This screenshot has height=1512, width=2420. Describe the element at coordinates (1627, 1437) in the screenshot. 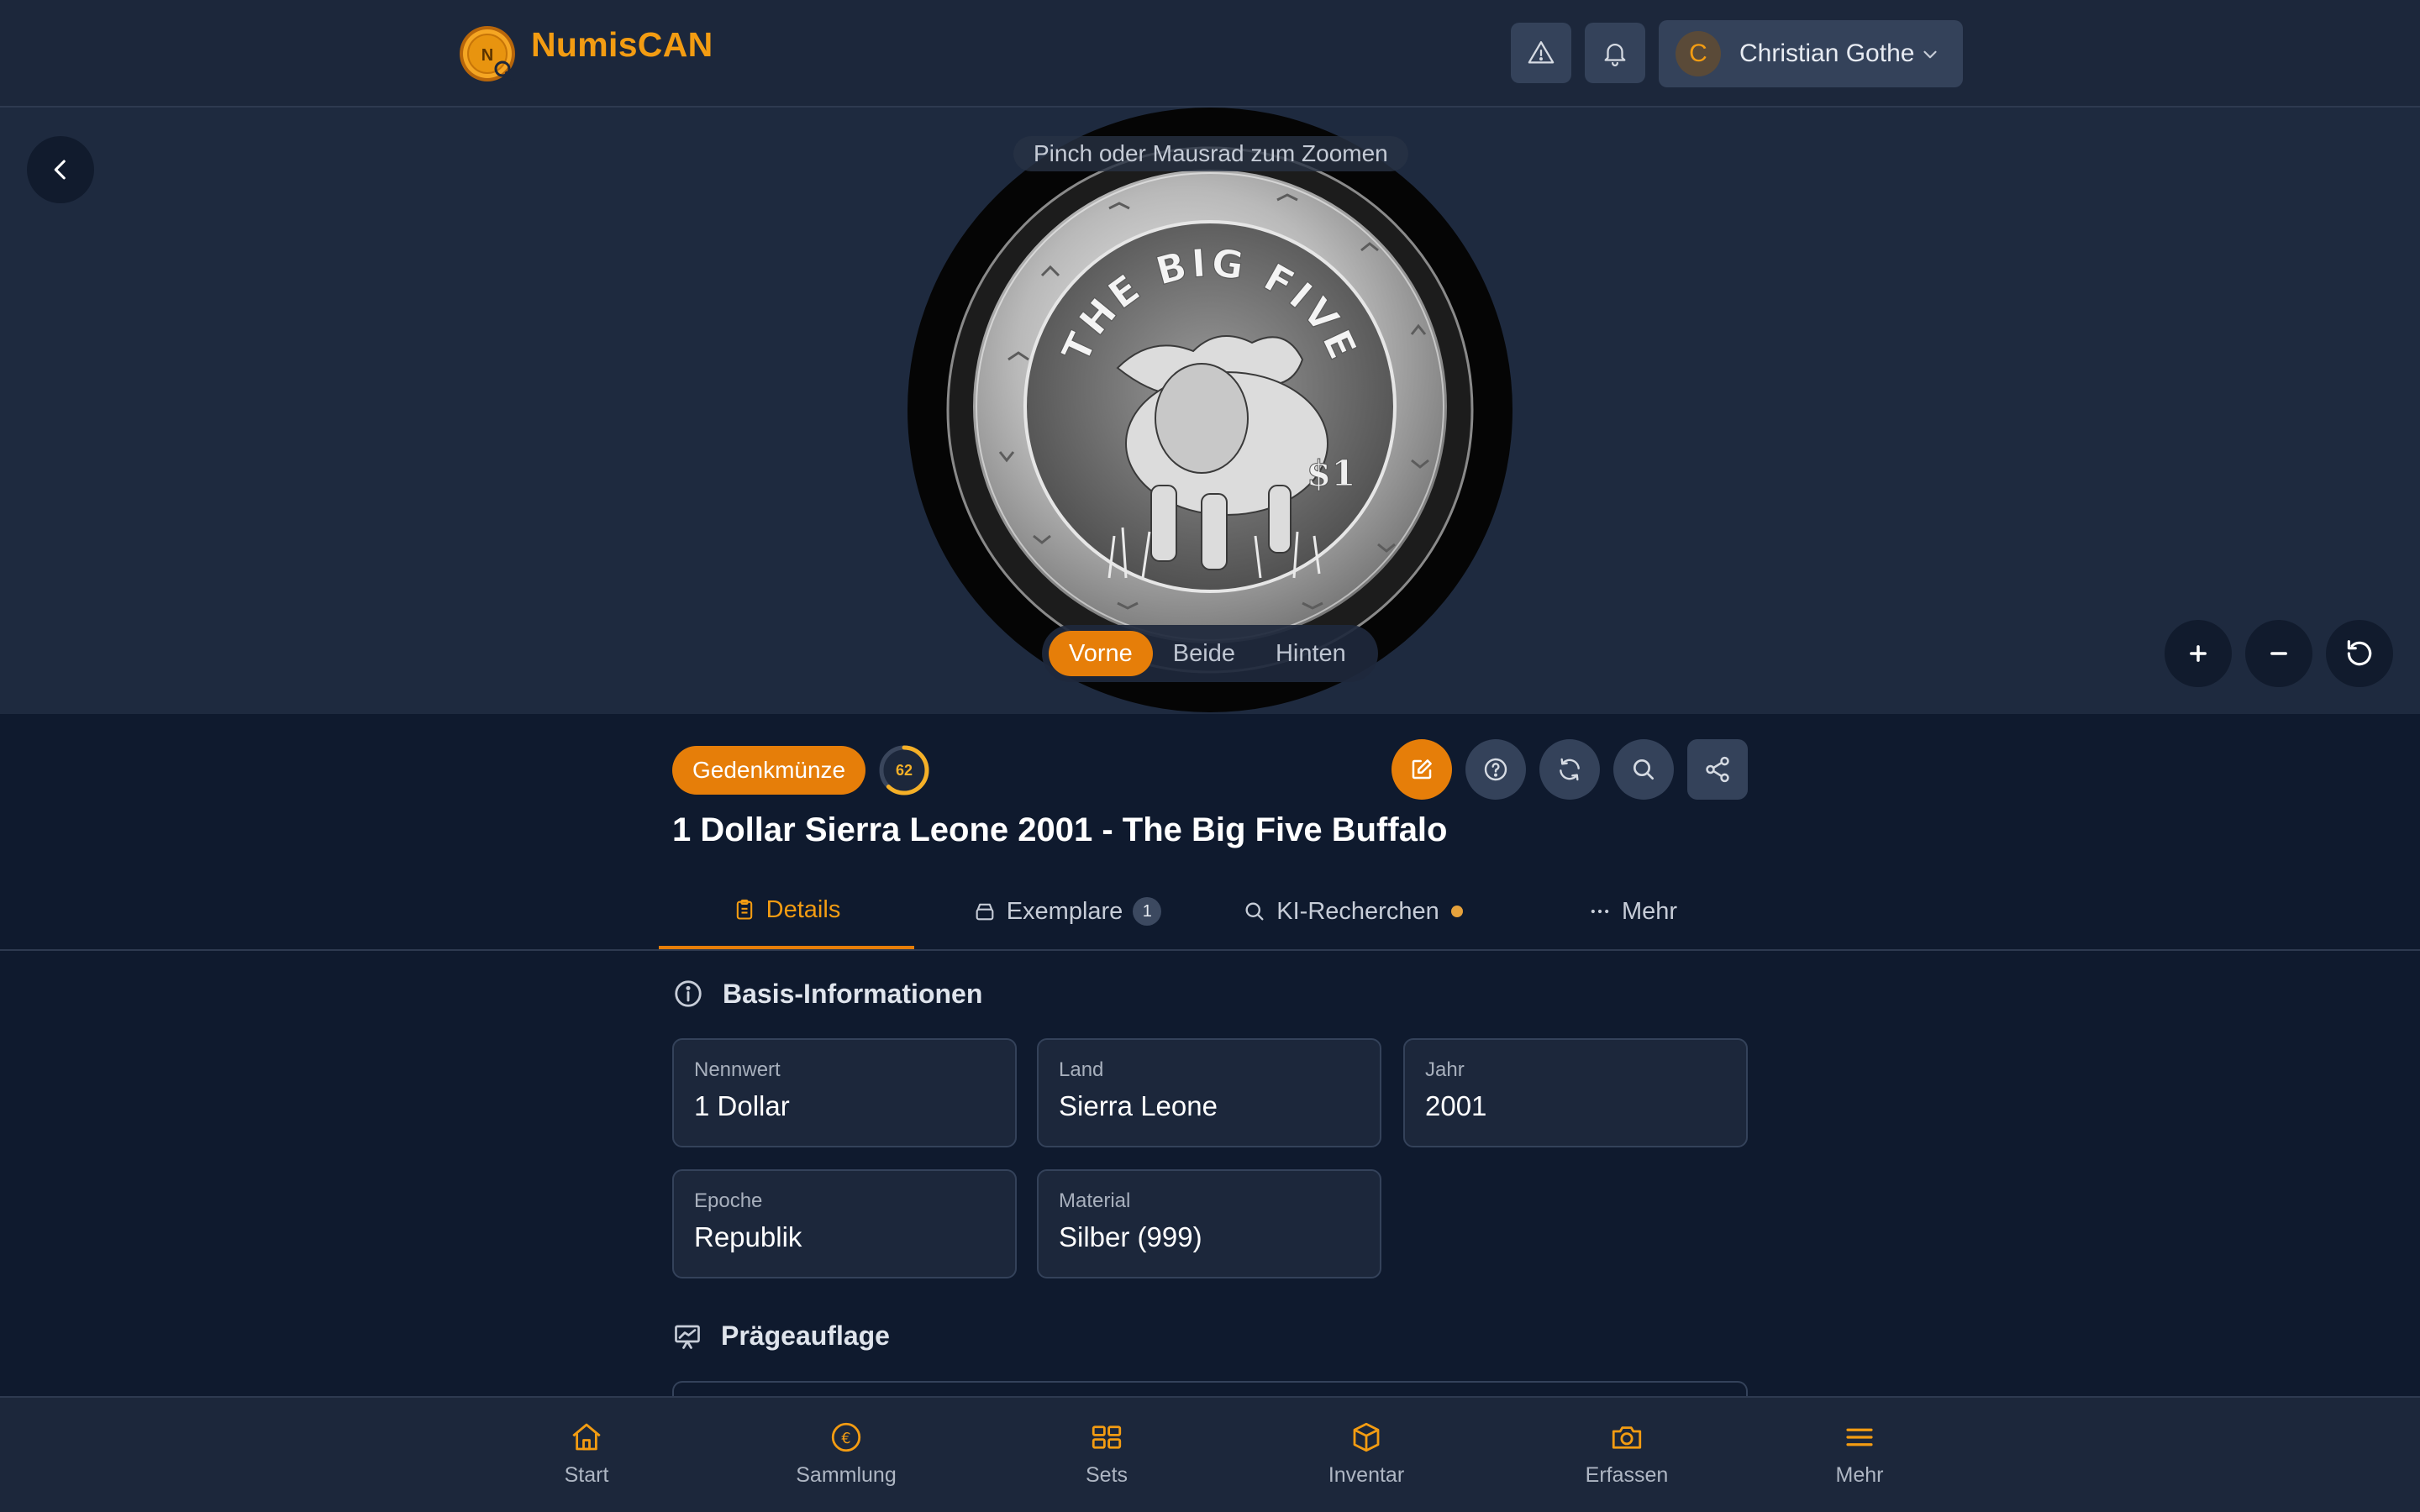

I see `camera-icon` at that location.